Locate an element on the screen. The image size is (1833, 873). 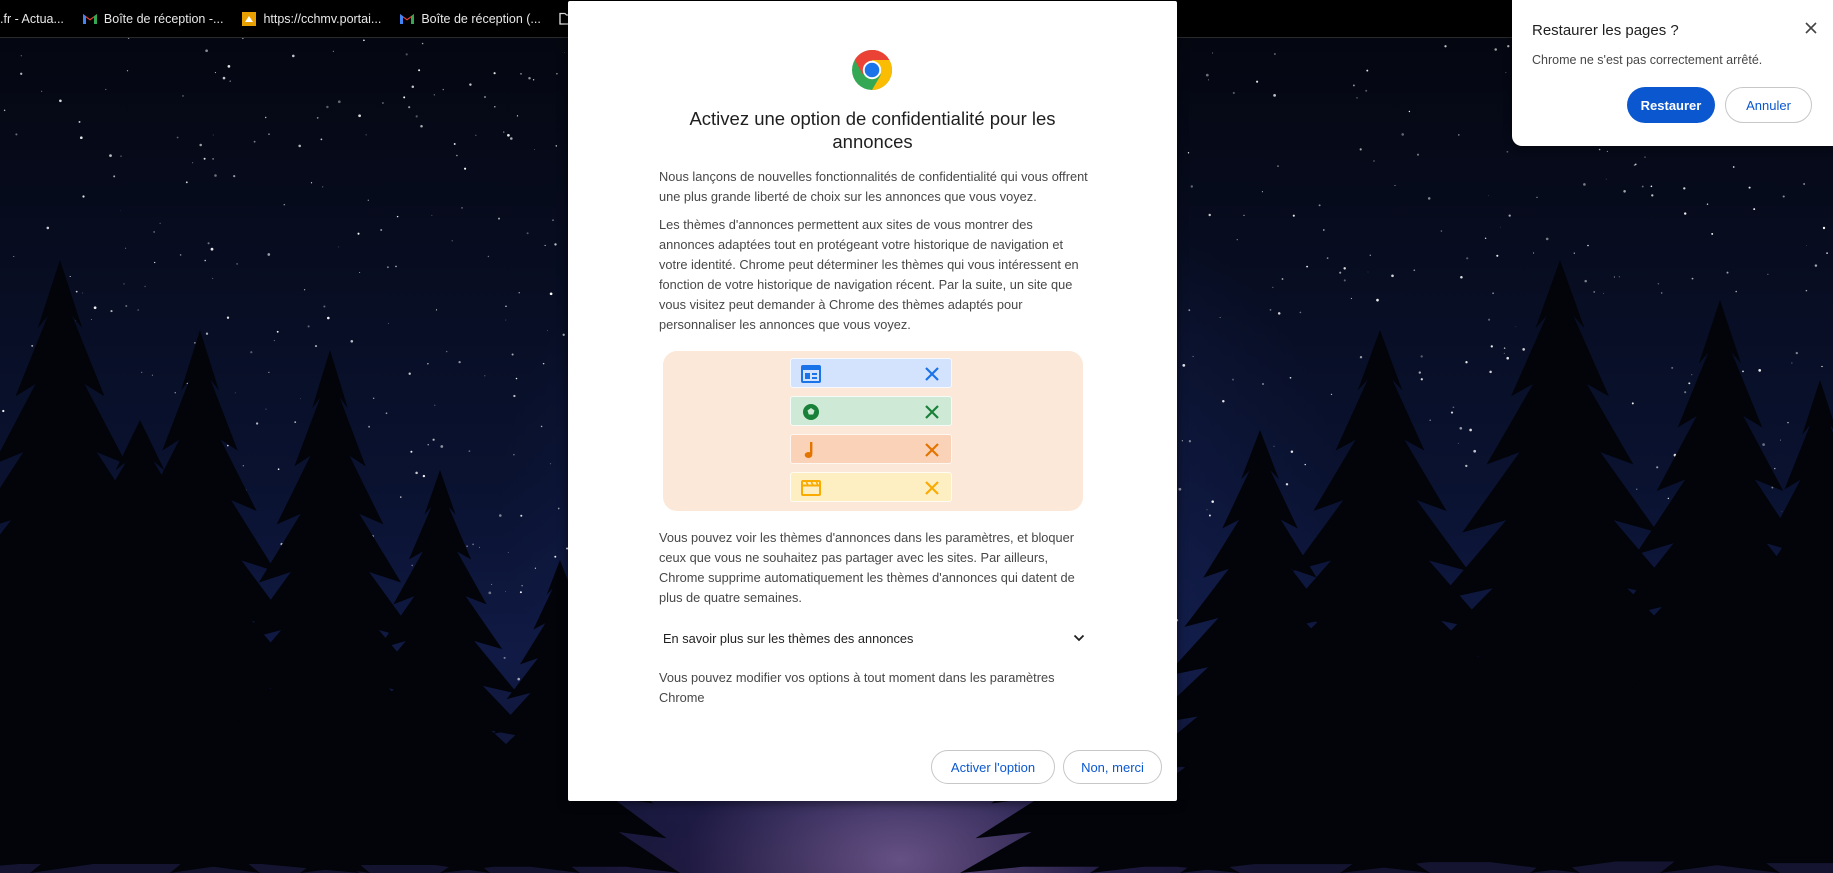
topic-row-movies is located at coordinates (871, 487).